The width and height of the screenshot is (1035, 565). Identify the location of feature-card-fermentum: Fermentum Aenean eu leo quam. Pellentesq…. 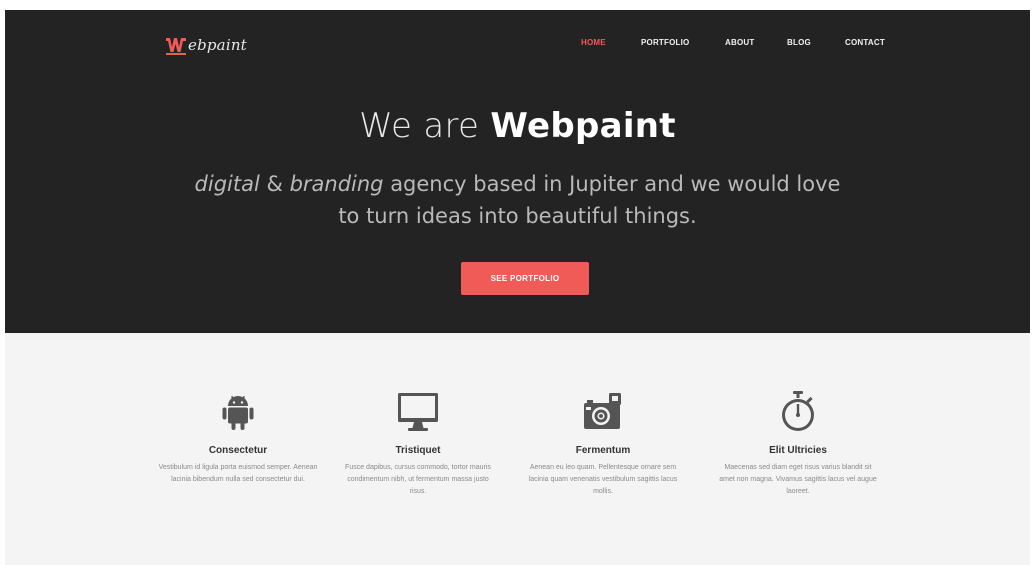
(603, 443).